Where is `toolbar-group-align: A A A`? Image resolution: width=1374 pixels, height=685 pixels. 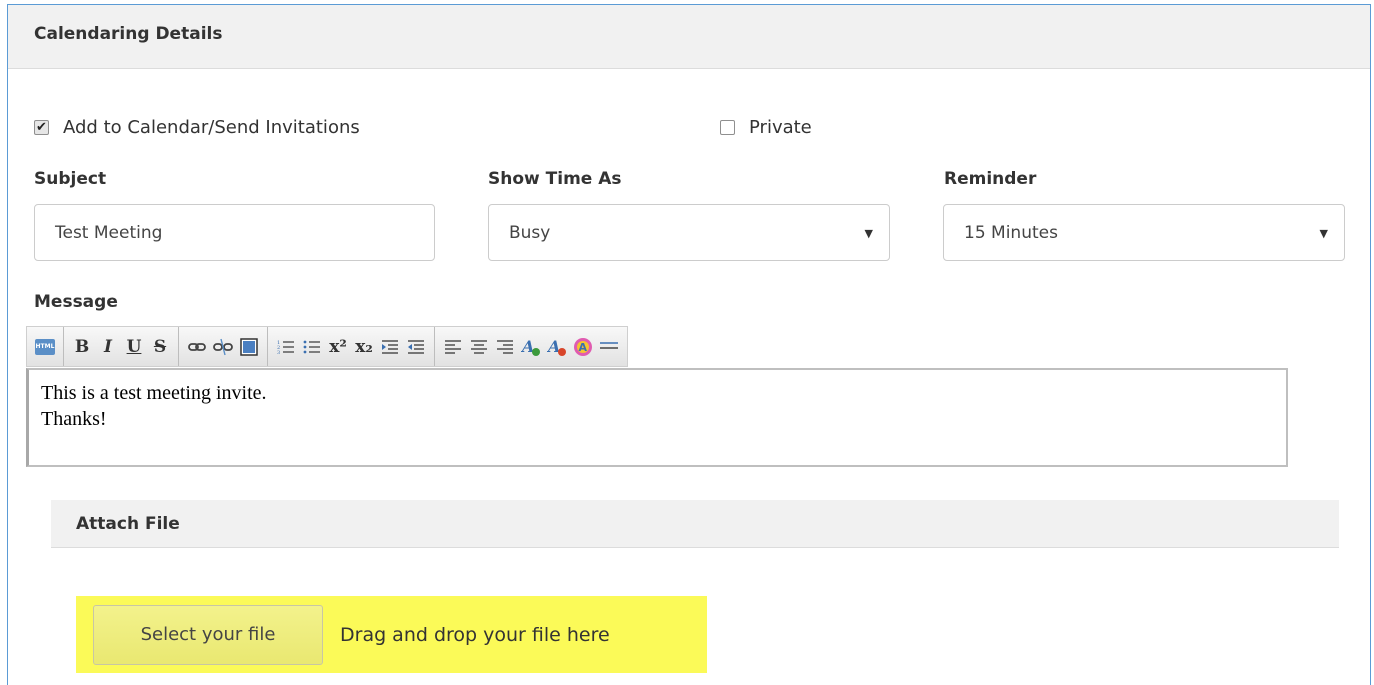
toolbar-group-align: A A A is located at coordinates (531, 346).